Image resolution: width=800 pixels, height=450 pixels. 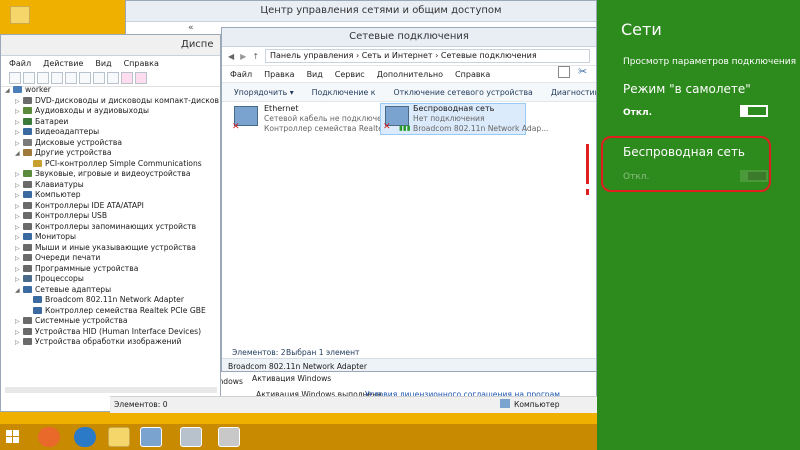 I want to click on tree-item: ▷ Мониторы, so click(x=40, y=237).